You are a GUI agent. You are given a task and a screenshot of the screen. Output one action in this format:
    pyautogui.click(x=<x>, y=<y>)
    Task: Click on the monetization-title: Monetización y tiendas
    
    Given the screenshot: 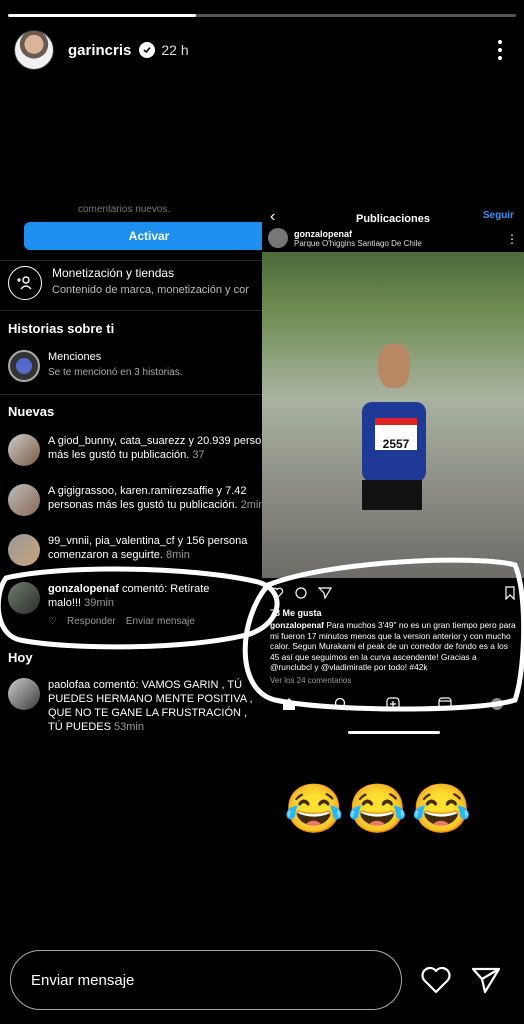 What is the action you would take?
    pyautogui.click(x=113, y=273)
    